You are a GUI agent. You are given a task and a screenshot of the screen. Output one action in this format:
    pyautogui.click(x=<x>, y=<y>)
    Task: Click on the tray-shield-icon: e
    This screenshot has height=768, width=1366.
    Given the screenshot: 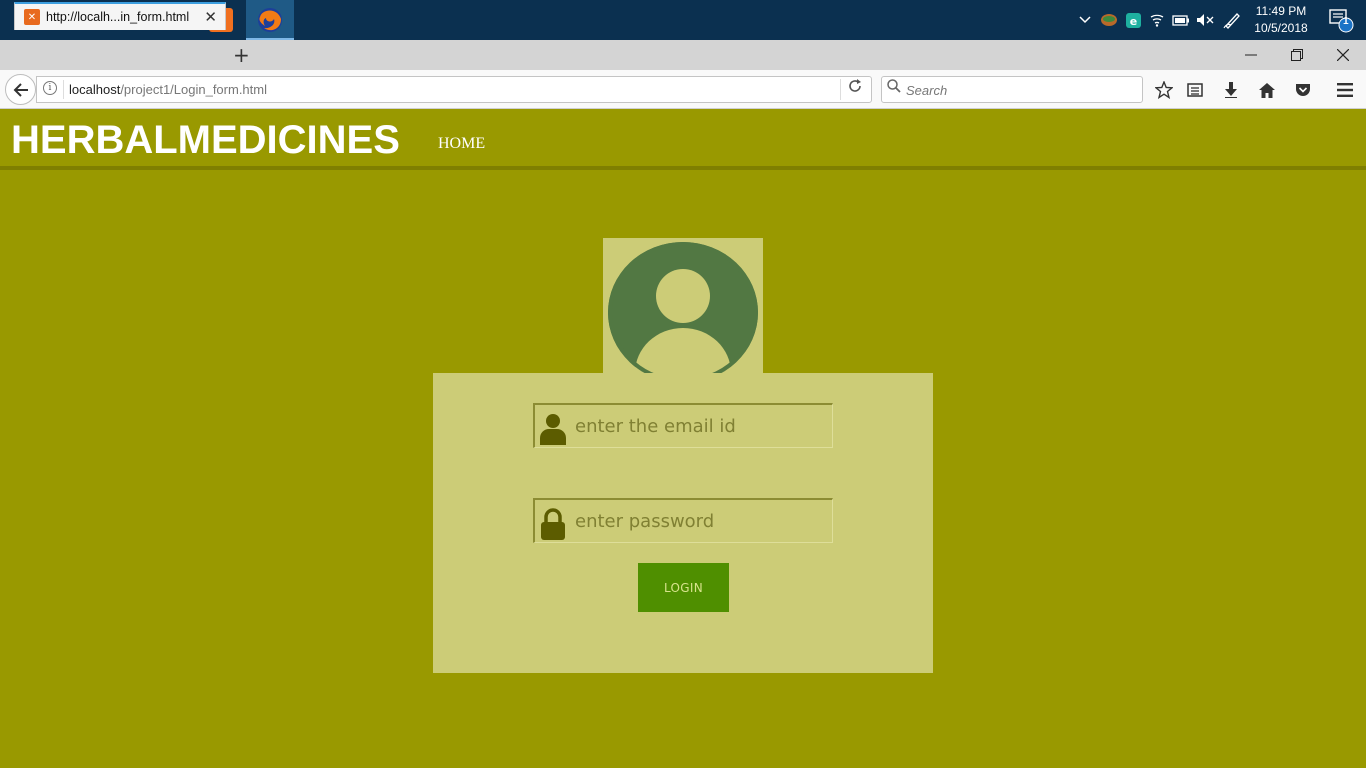 What is the action you would take?
    pyautogui.click(x=1133, y=20)
    